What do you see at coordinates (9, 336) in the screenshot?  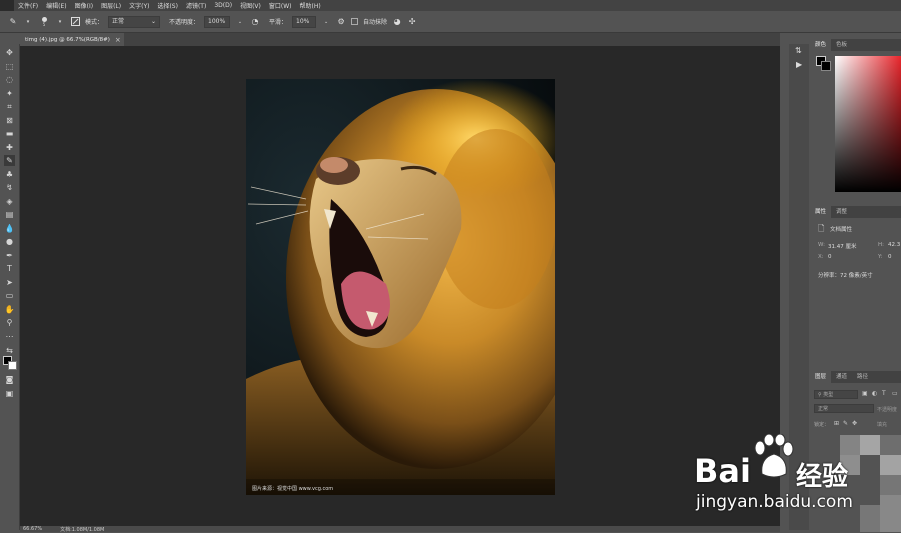 I see `more-tools-icon: ⋯` at bounding box center [9, 336].